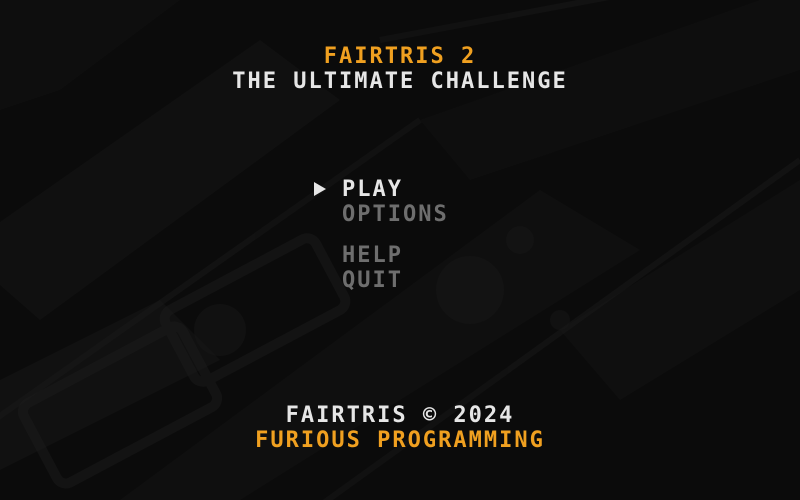 Image resolution: width=800 pixels, height=500 pixels. I want to click on game-title: FAIRTRIS 2, so click(400, 56).